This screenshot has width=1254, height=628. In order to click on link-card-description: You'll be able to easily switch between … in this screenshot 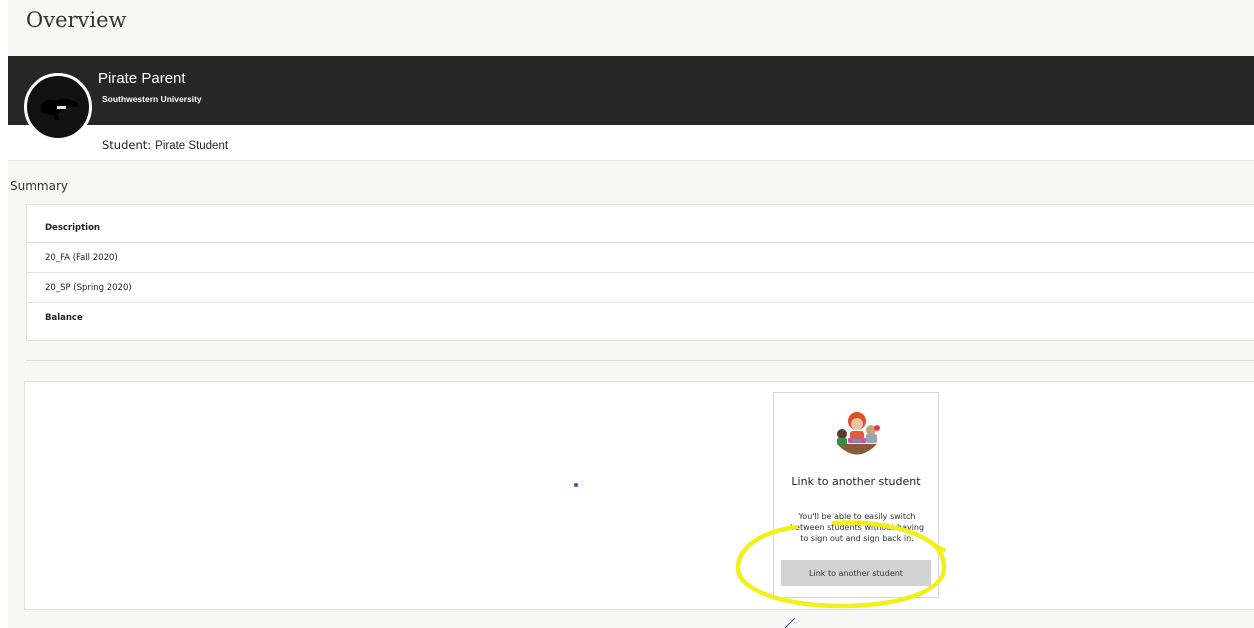, I will do `click(857, 527)`.